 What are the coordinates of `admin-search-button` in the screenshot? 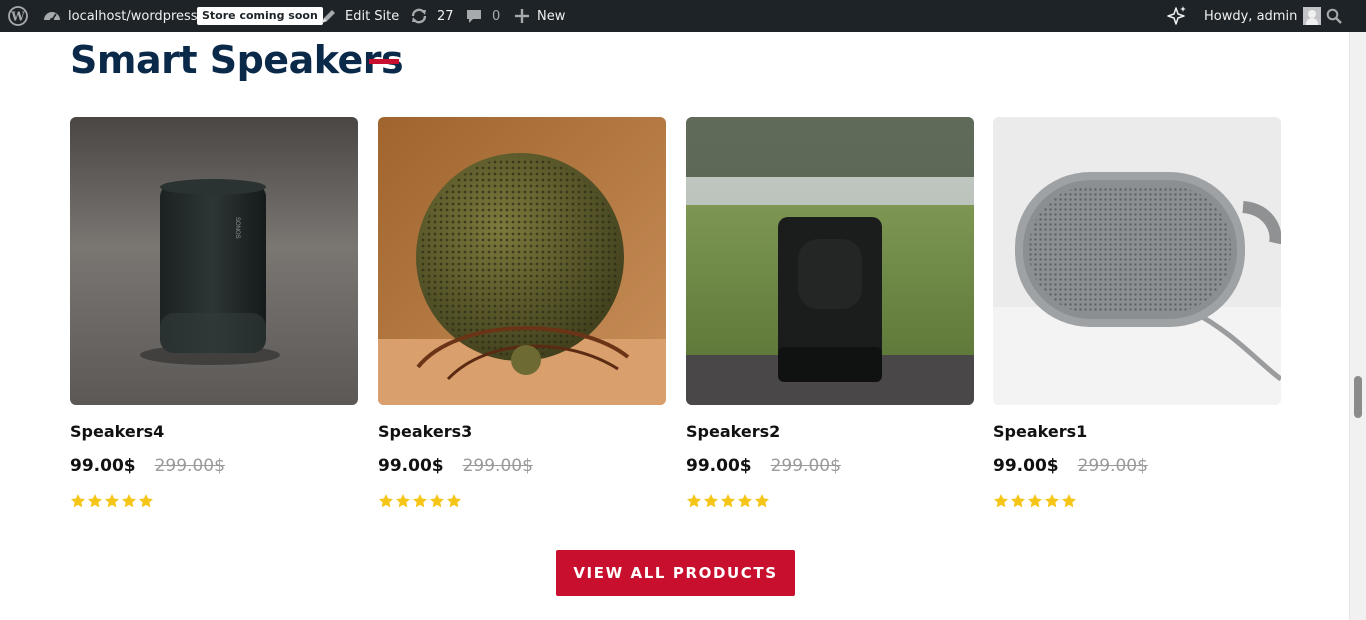 It's located at (1334, 16).